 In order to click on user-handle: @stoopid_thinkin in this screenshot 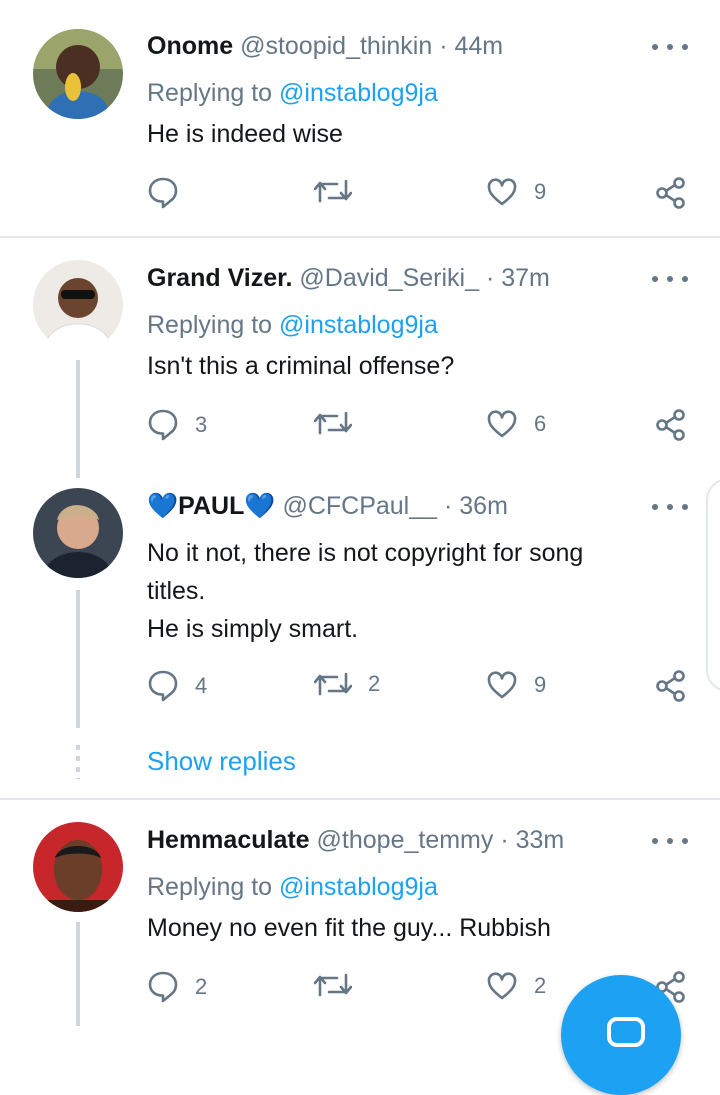, I will do `click(336, 46)`.